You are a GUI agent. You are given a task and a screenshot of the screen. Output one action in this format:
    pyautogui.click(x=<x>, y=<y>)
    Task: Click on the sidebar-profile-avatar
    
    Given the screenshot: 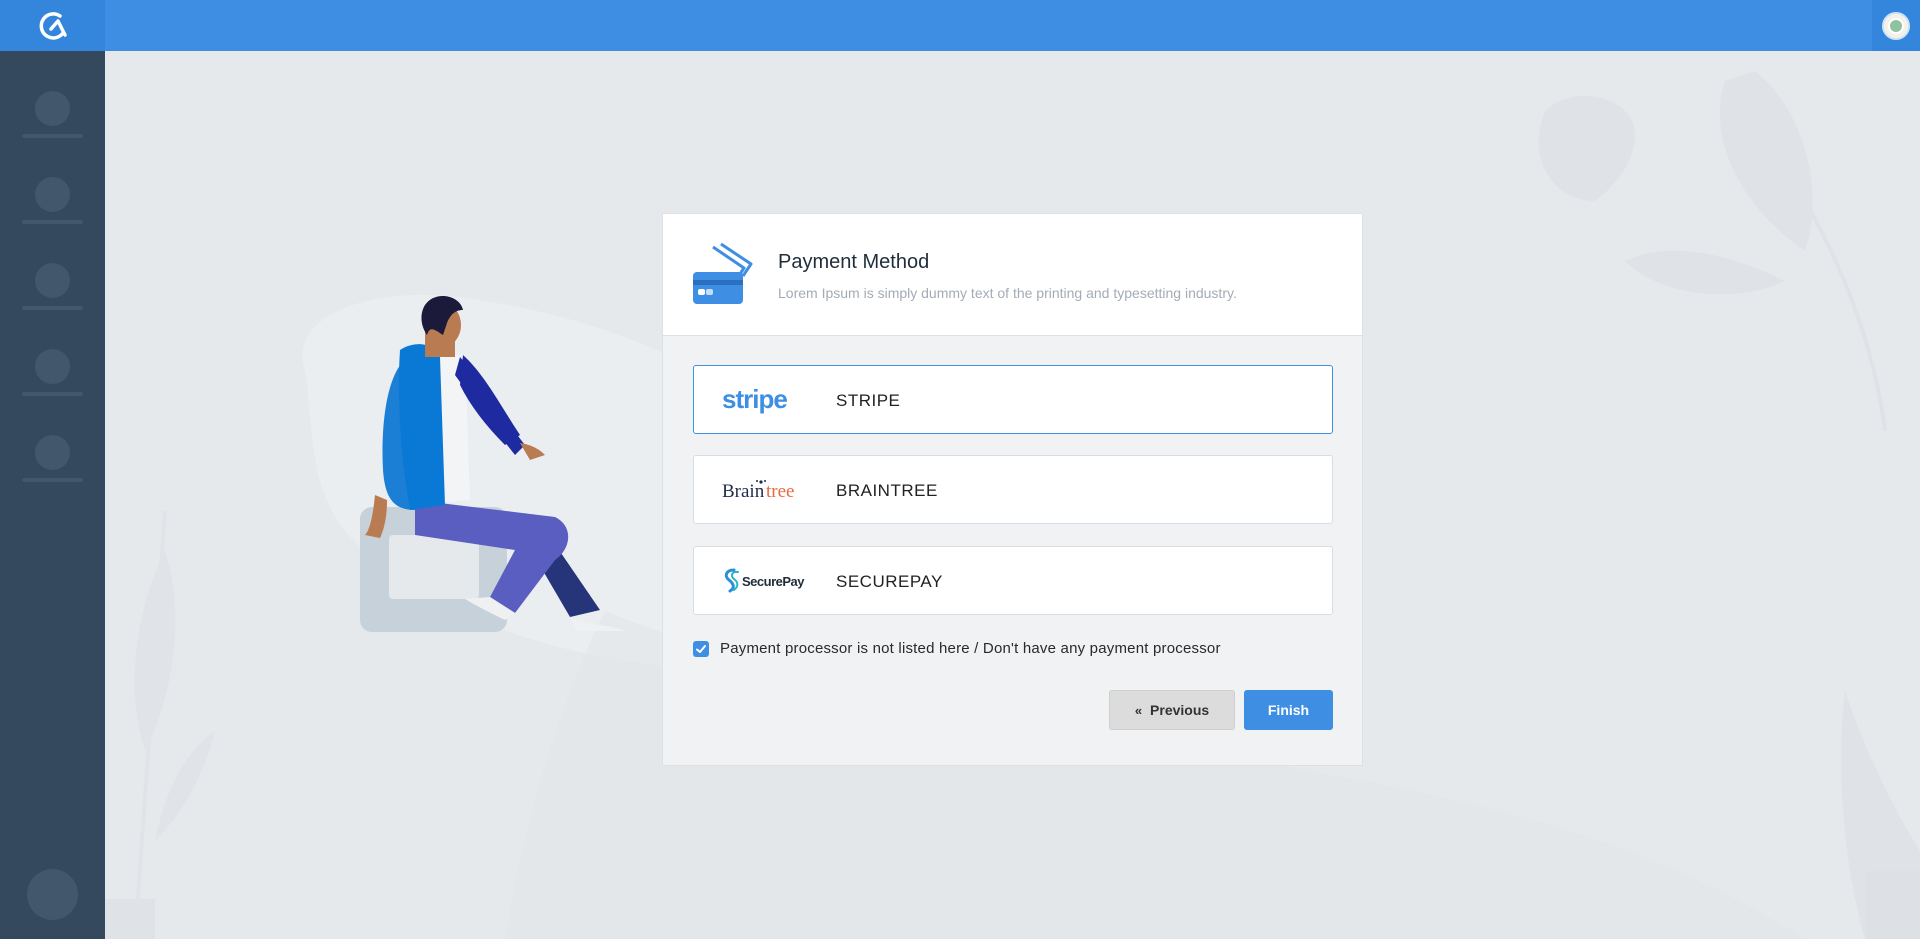 What is the action you would take?
    pyautogui.click(x=52, y=894)
    